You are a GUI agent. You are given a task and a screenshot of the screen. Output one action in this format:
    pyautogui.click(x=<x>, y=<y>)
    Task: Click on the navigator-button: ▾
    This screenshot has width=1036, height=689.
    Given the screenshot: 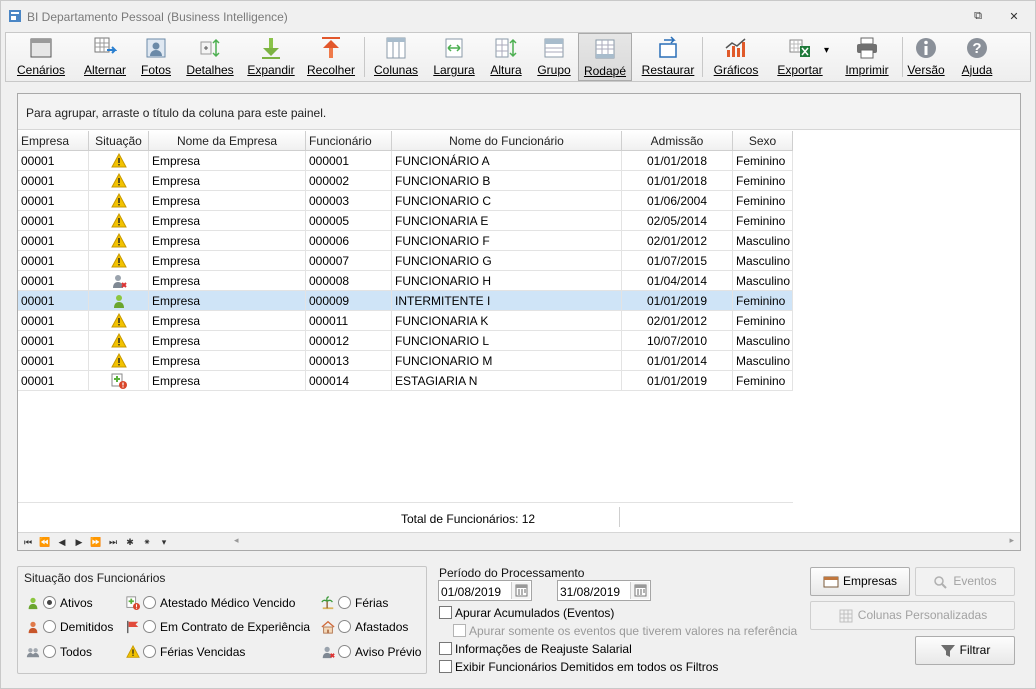 What is the action you would take?
    pyautogui.click(x=164, y=542)
    